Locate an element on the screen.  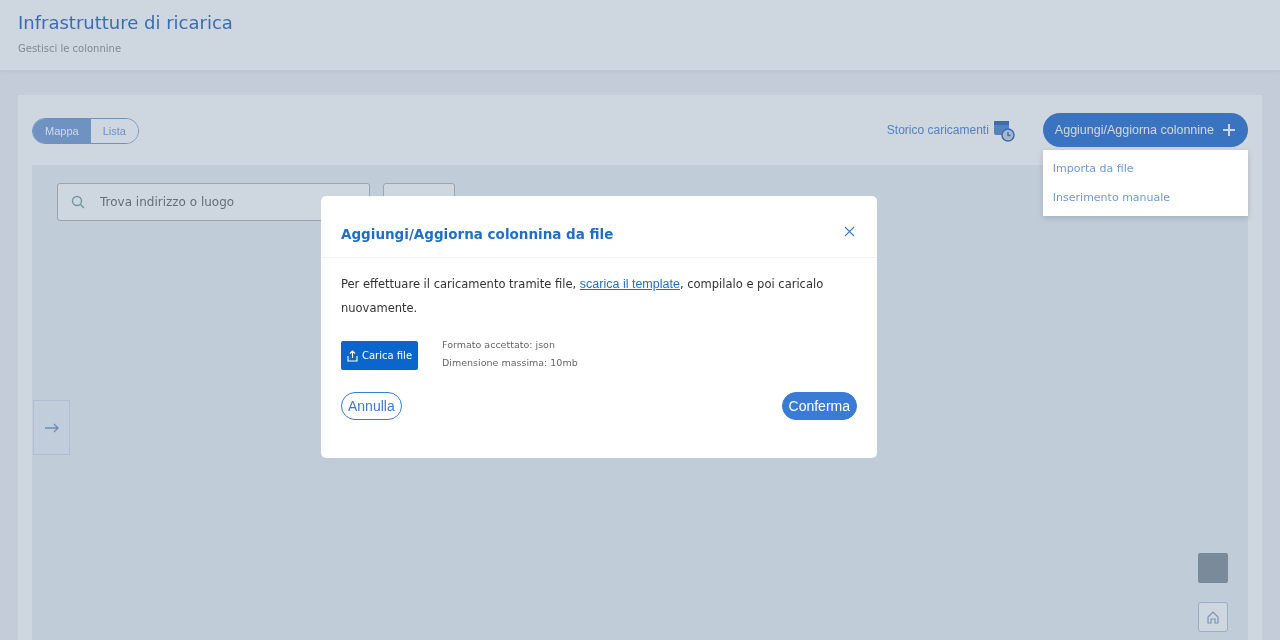
format-info: Formato accettato: json is located at coordinates (499, 345).